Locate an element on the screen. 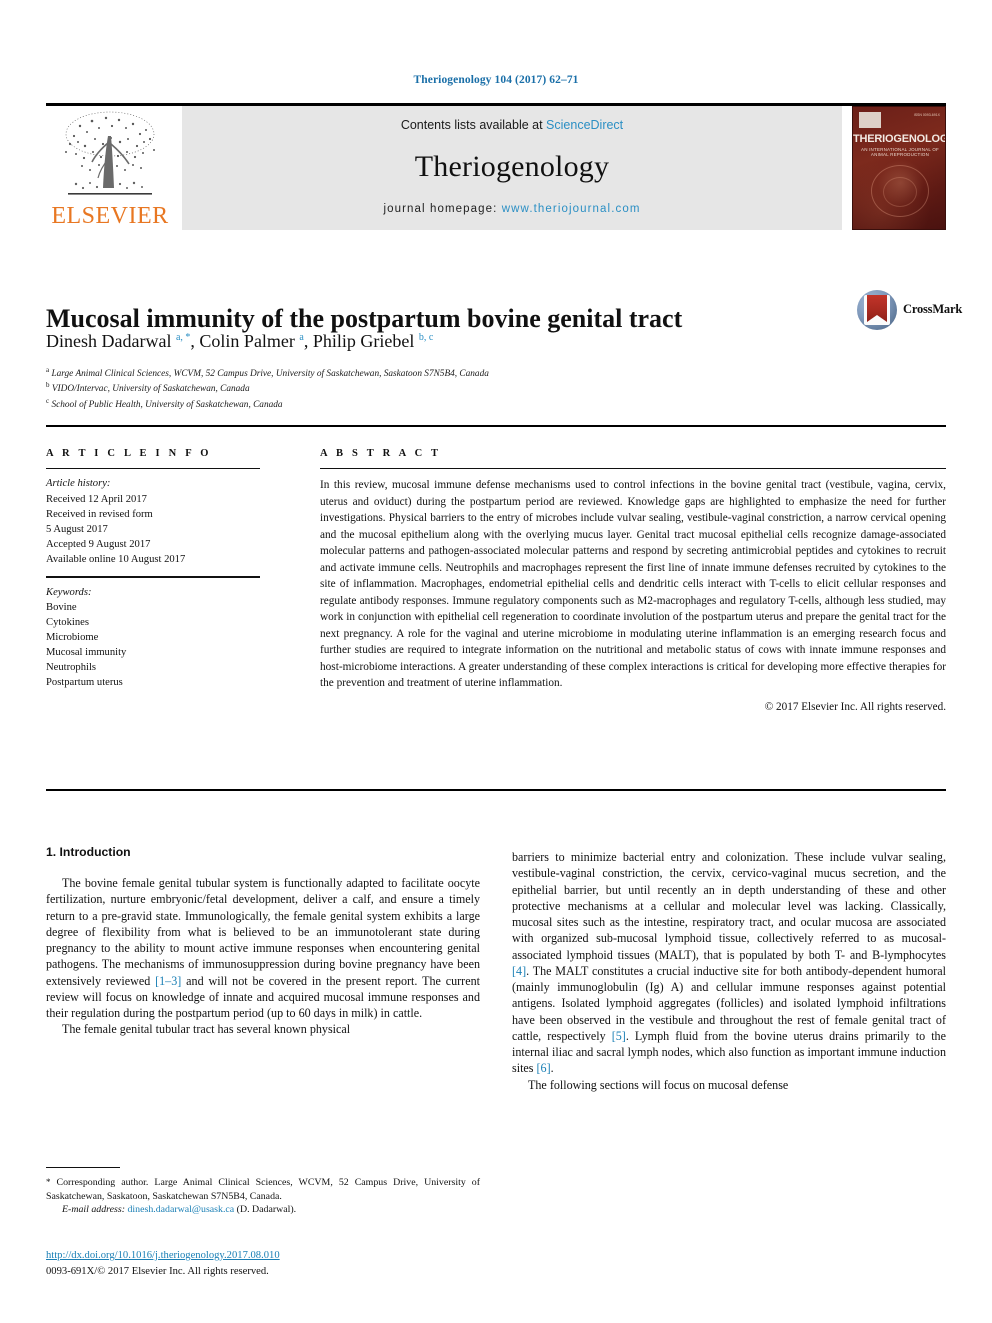  homepage-prefix: journal homepage: is located at coordinates (442, 209).